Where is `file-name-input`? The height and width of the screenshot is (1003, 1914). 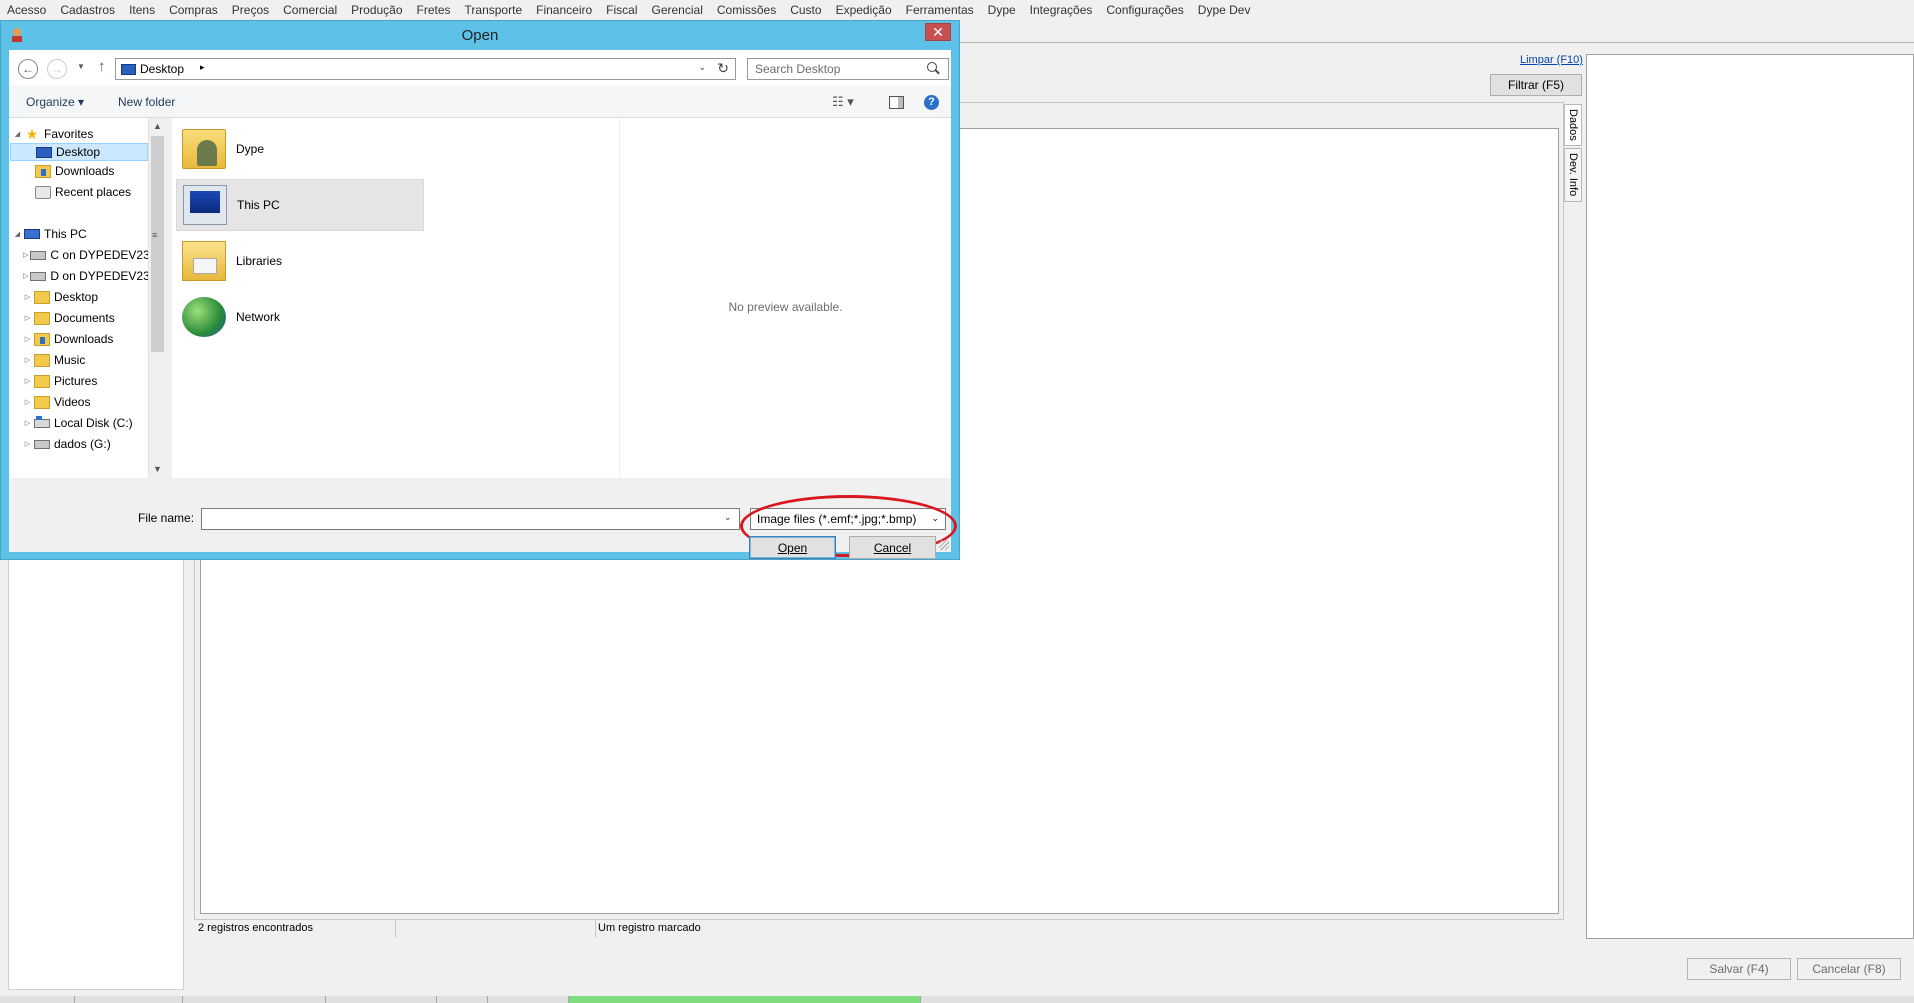
file-name-input is located at coordinates (470, 519).